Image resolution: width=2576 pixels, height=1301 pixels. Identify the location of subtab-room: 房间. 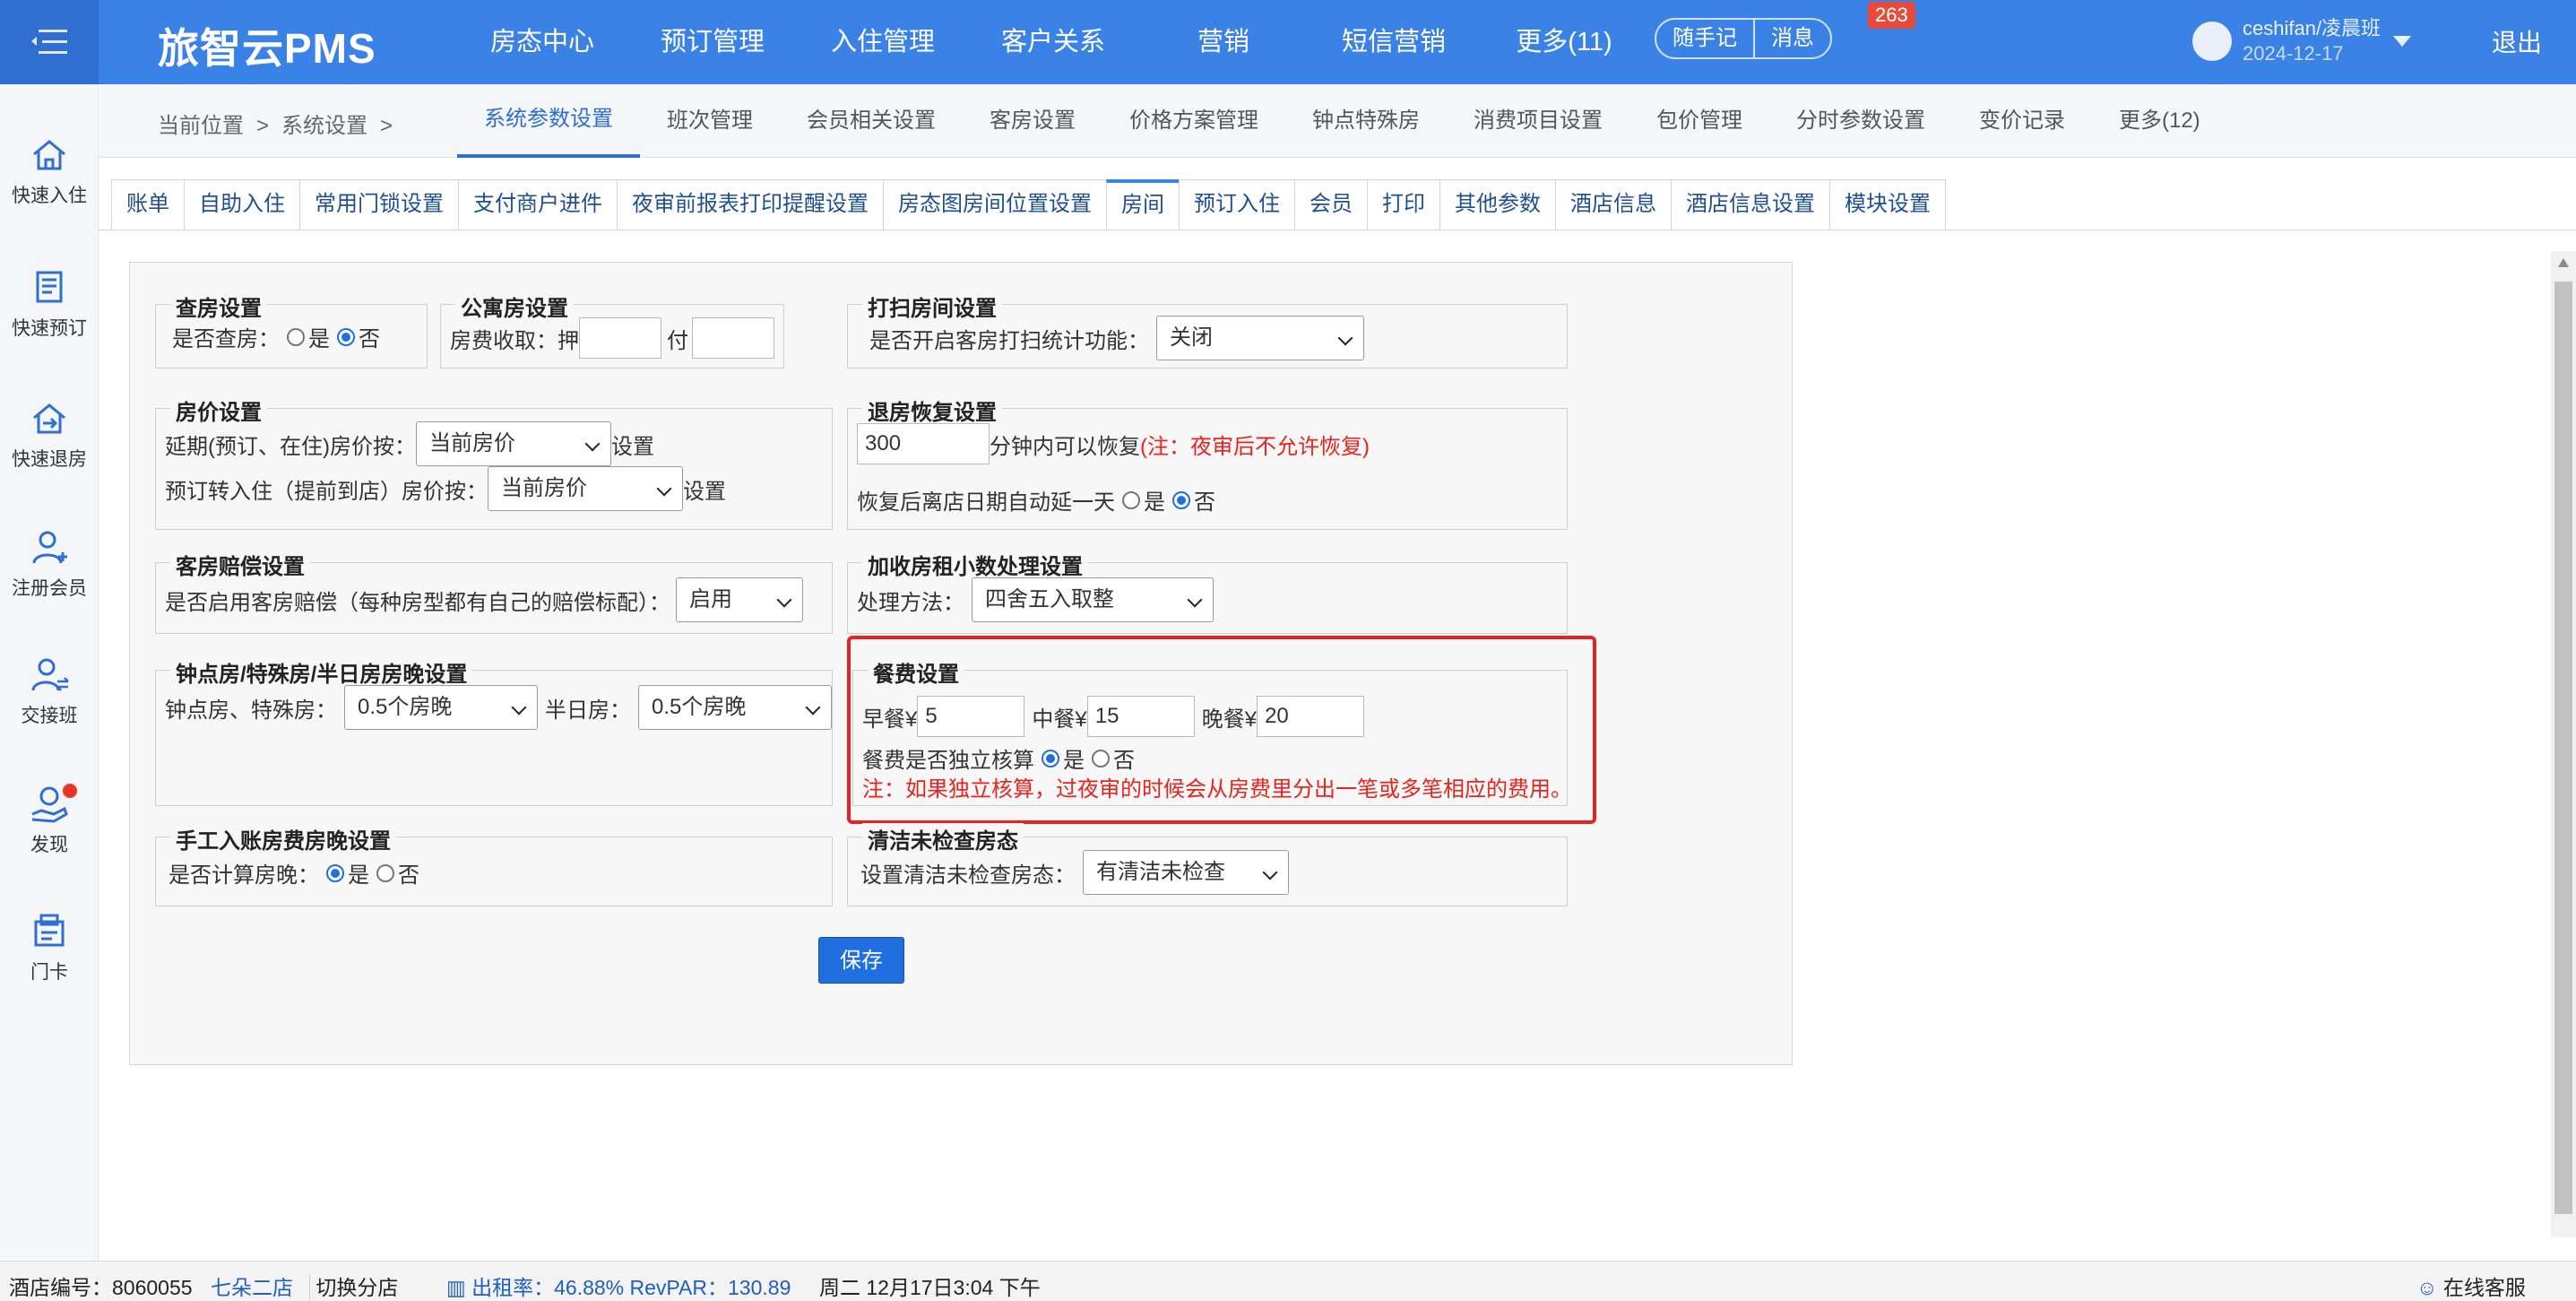
(1142, 204).